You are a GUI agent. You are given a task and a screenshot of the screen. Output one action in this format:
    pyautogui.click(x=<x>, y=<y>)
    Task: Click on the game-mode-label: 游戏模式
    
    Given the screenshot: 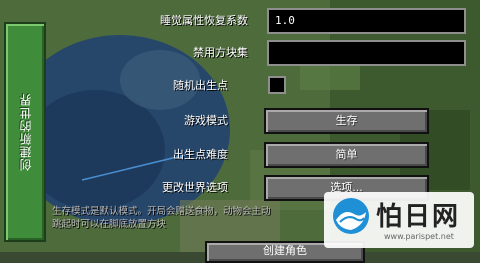 What is the action you would take?
    pyautogui.click(x=206, y=120)
    